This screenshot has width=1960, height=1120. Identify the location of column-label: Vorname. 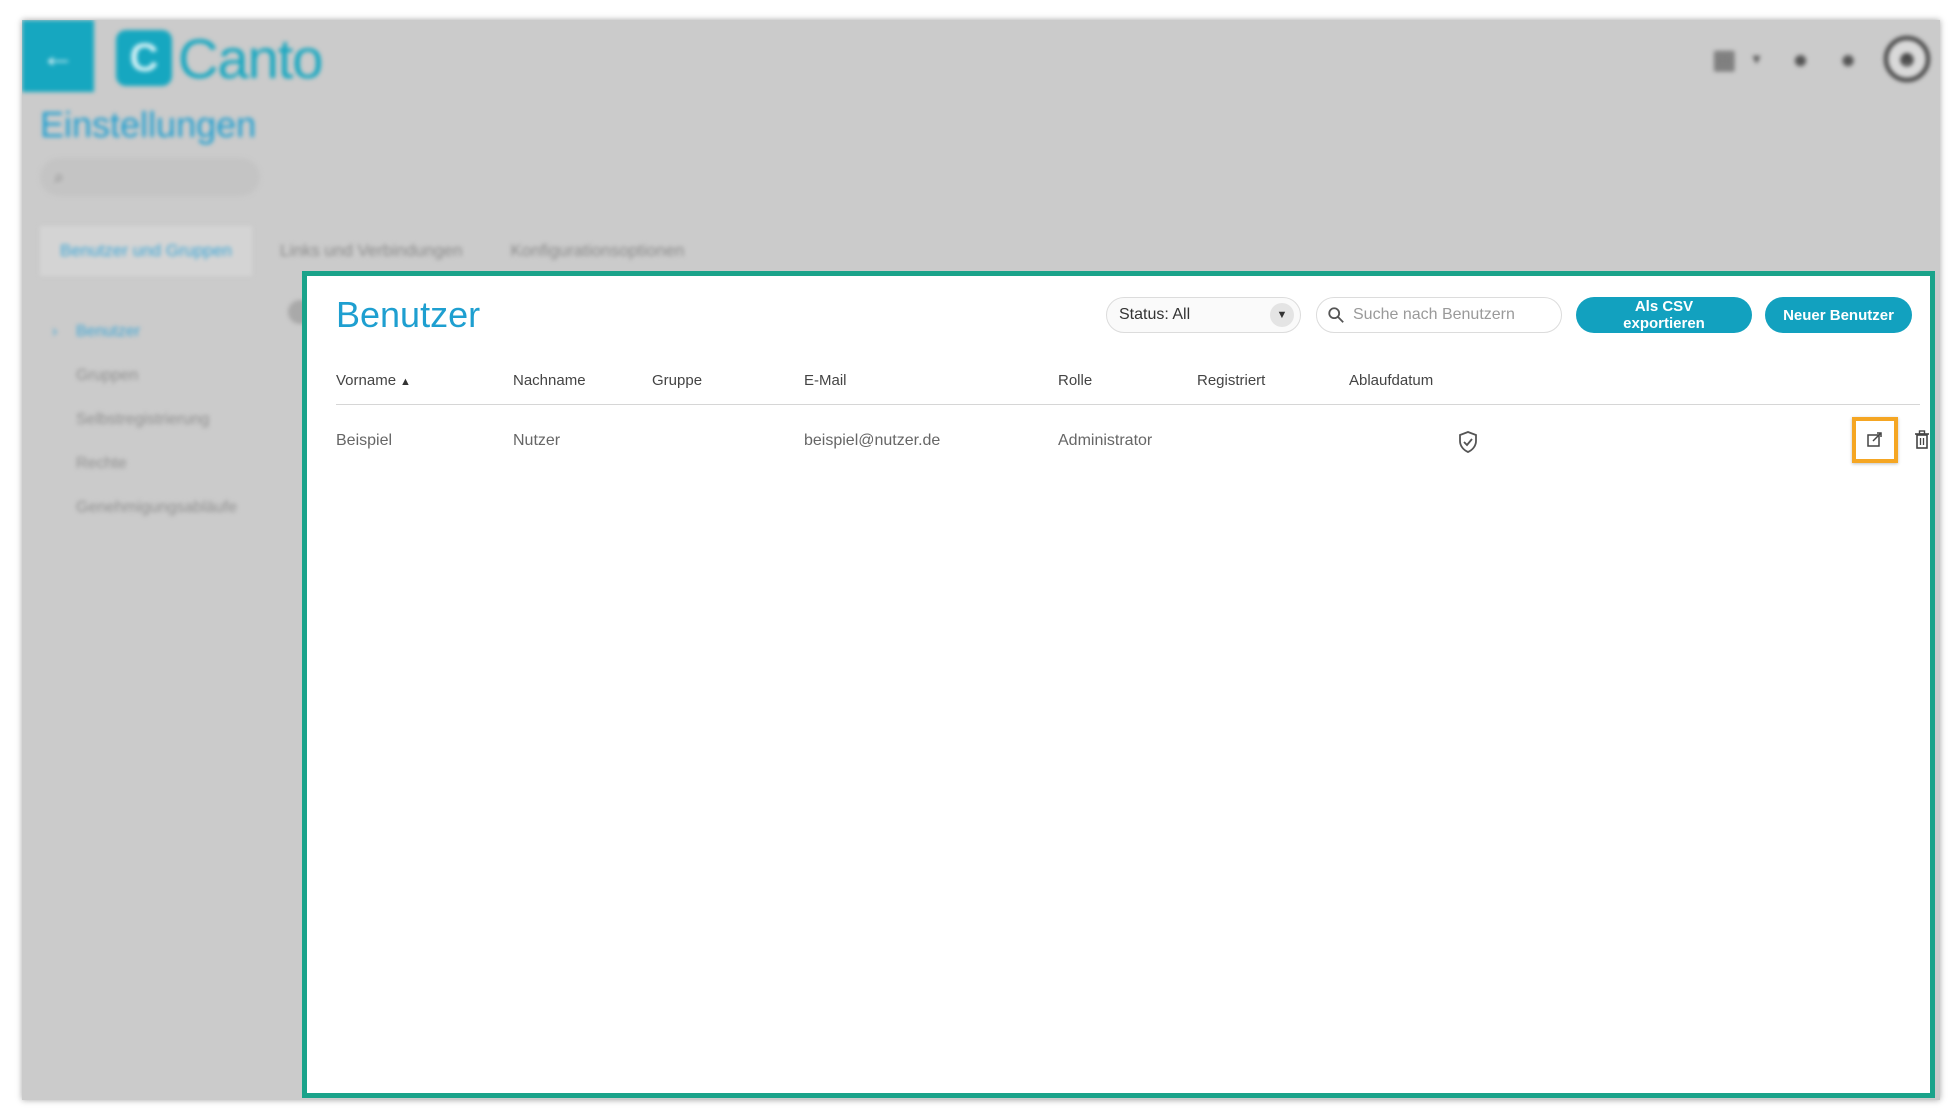
(366, 380).